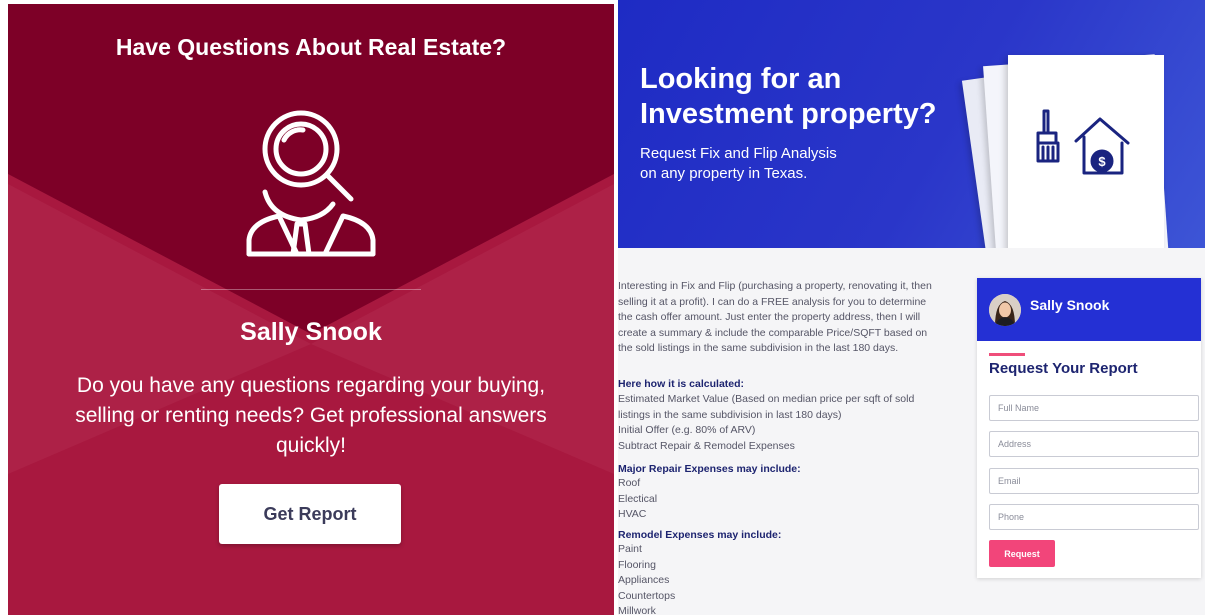  Describe the element at coordinates (738, 153) in the screenshot. I see `hero-subtitle-line-1: Request Fix and Flip Analysis` at that location.